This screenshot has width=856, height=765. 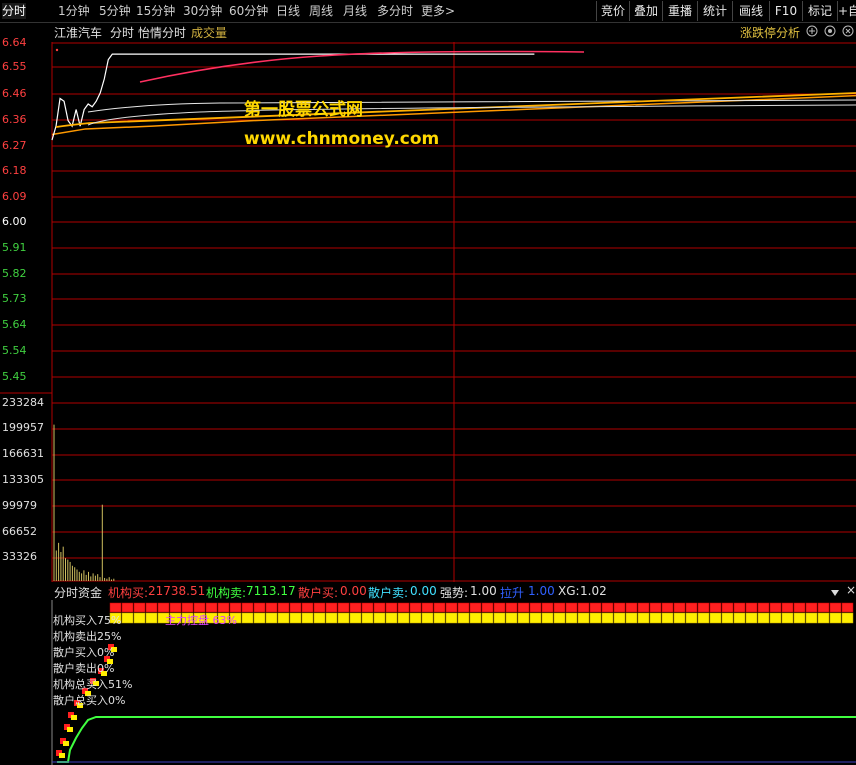 What do you see at coordinates (471, 115) in the screenshot?
I see `reference-line-mid` at bounding box center [471, 115].